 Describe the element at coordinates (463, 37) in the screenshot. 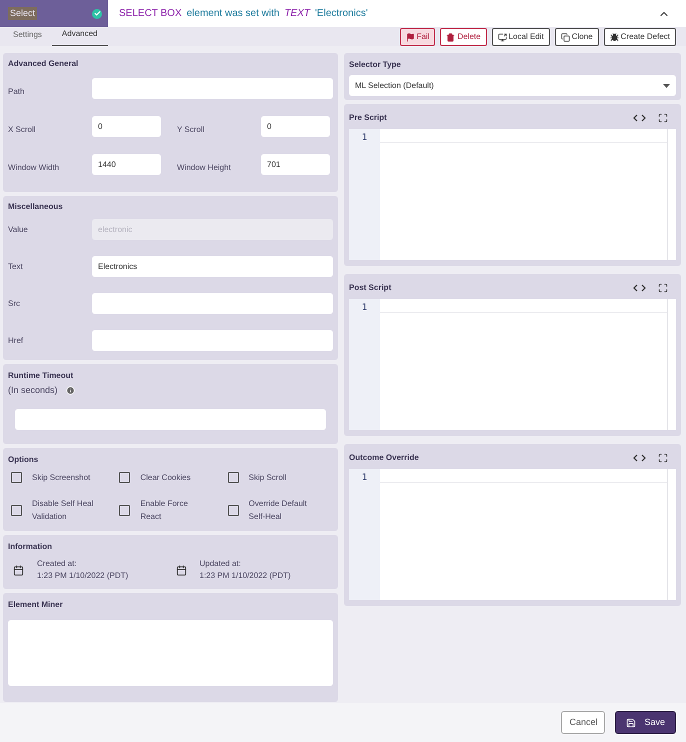

I see `action-button: Delete` at that location.